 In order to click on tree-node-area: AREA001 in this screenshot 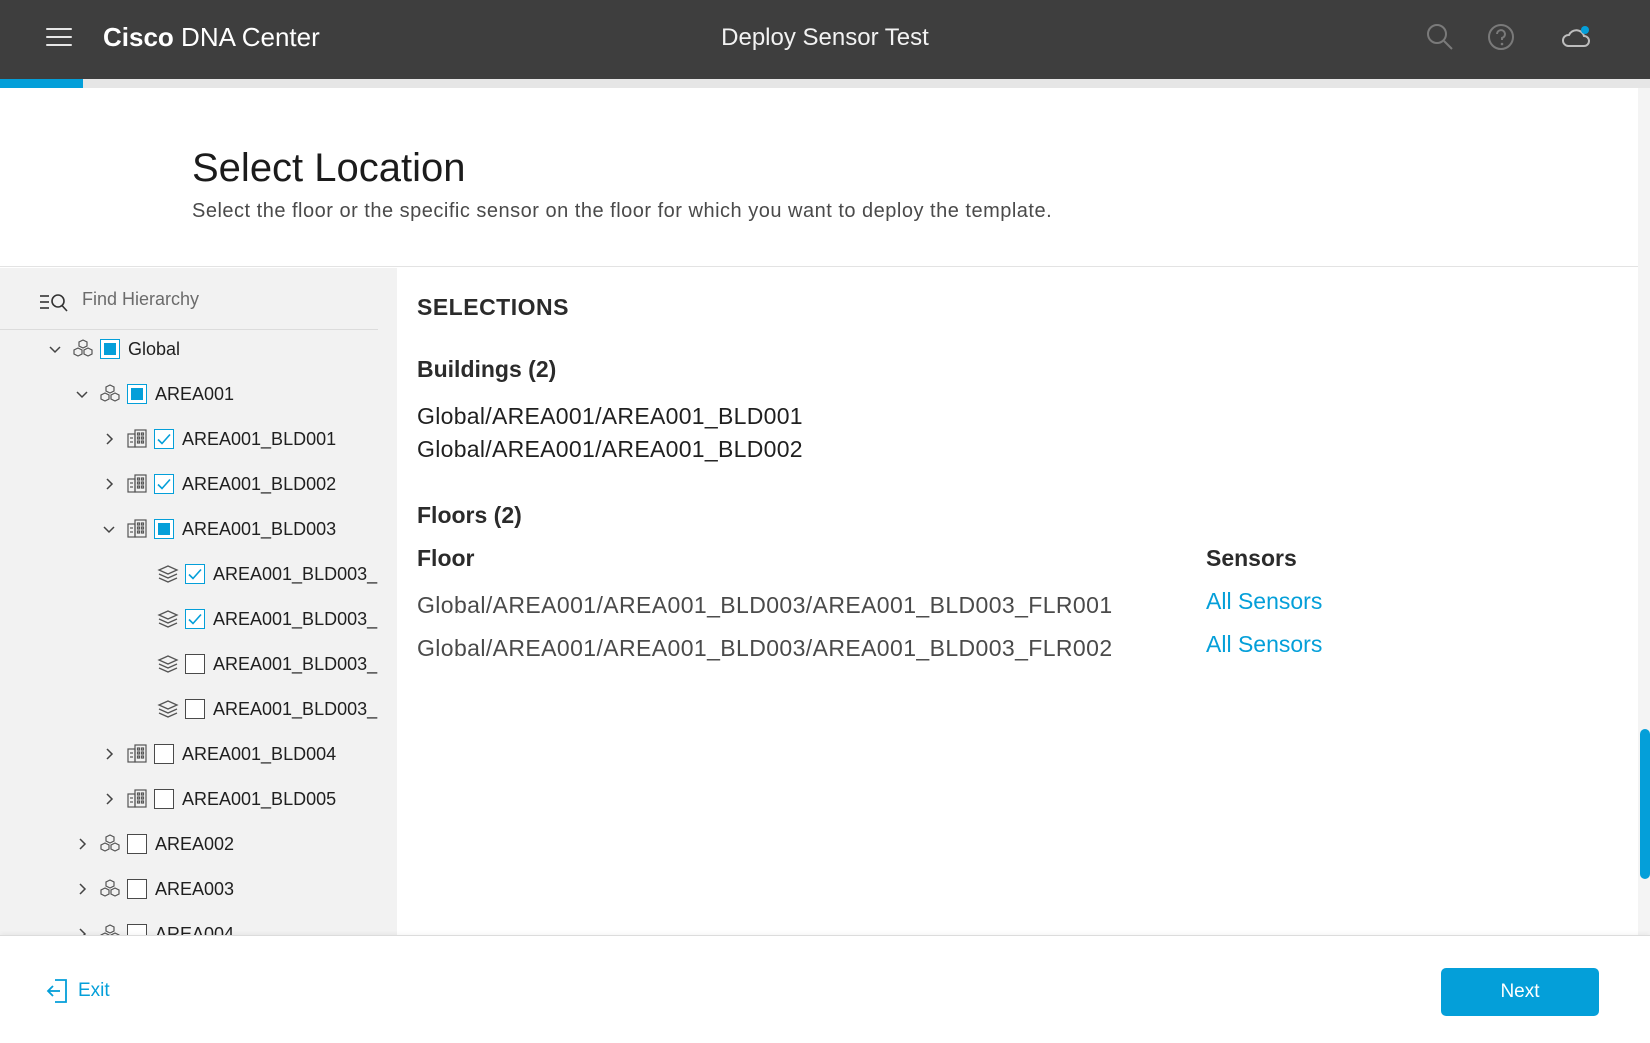, I will do `click(153, 394)`.